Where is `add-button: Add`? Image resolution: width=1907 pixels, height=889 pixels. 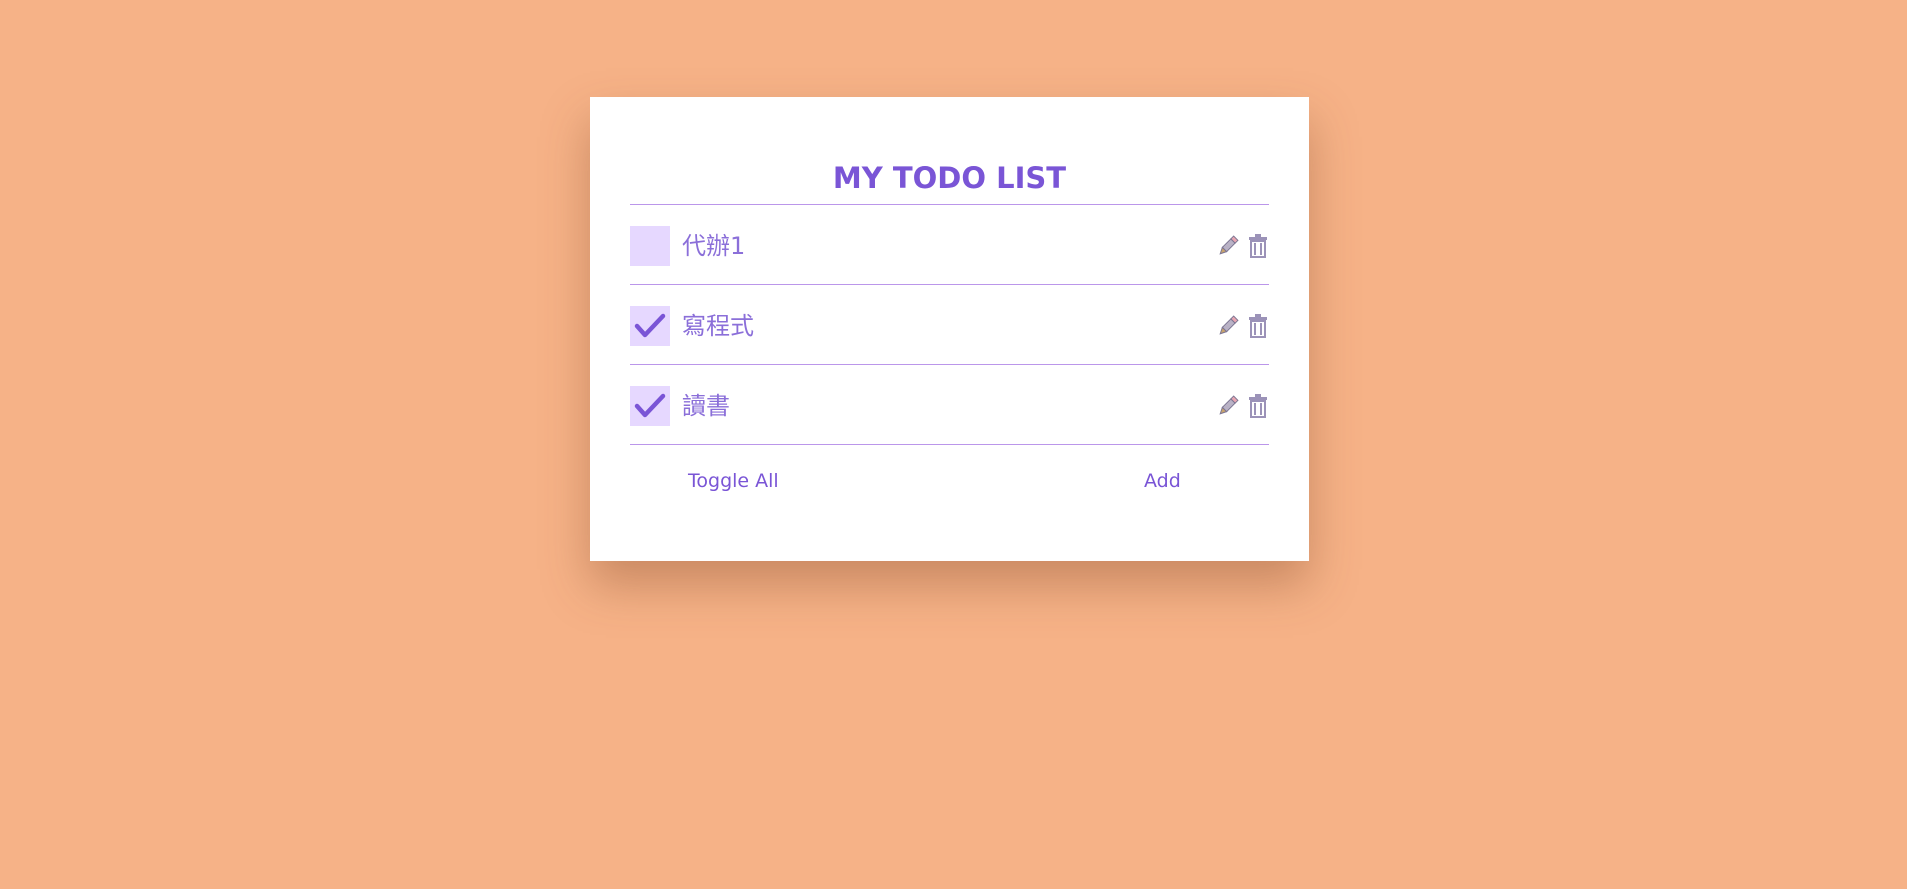 add-button: Add is located at coordinates (1162, 481).